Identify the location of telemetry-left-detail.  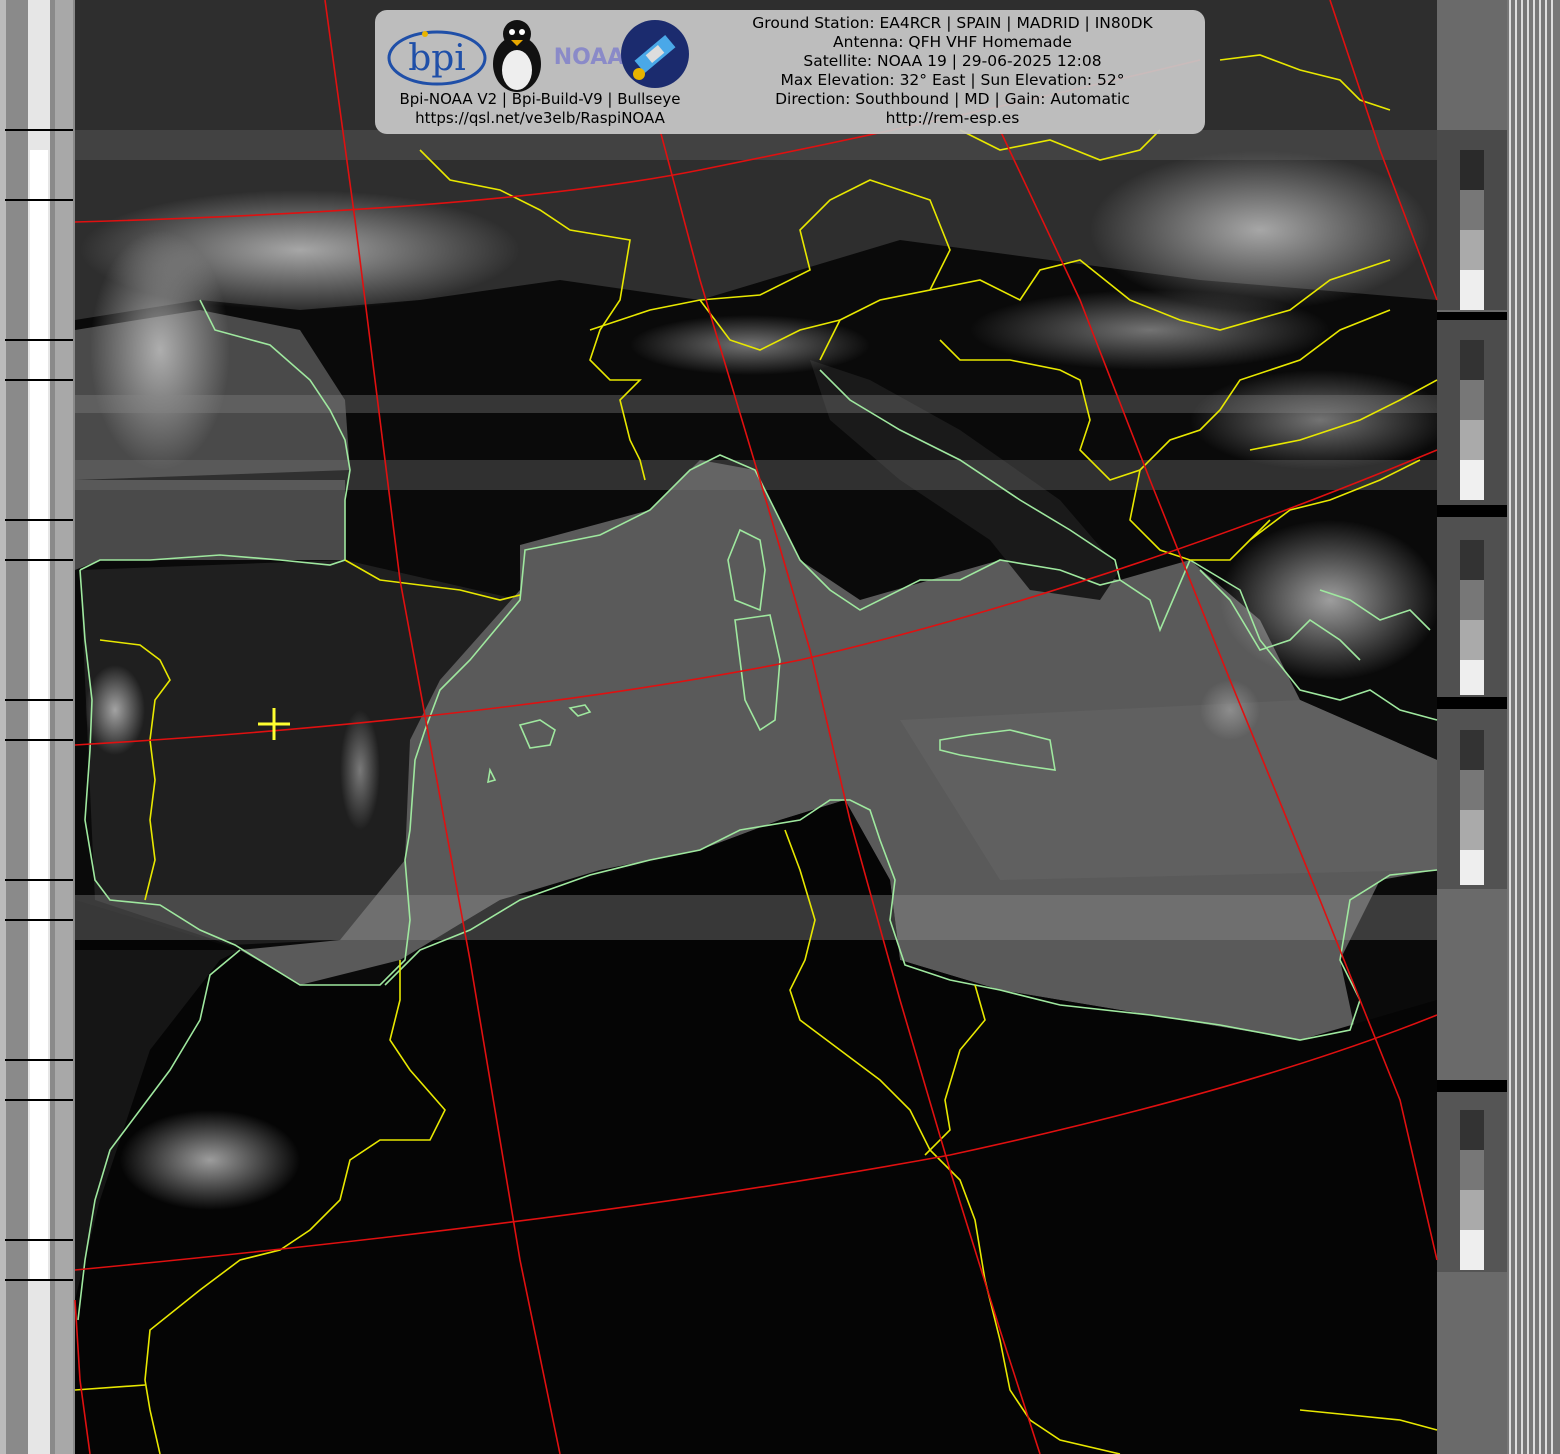
(36, 727).